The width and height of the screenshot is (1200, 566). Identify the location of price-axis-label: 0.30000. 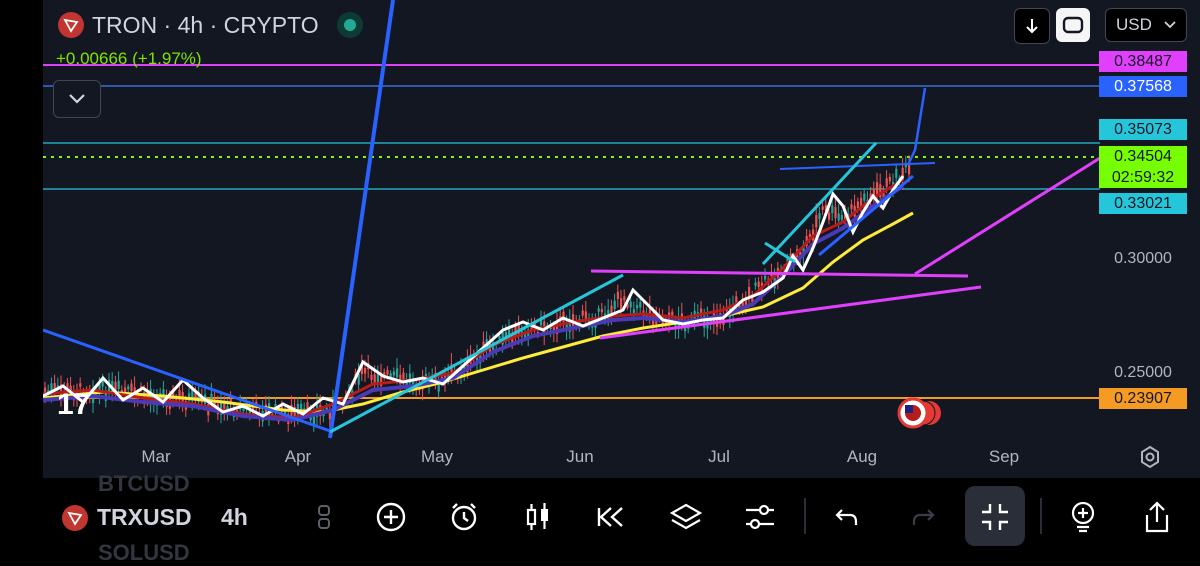
(1143, 258).